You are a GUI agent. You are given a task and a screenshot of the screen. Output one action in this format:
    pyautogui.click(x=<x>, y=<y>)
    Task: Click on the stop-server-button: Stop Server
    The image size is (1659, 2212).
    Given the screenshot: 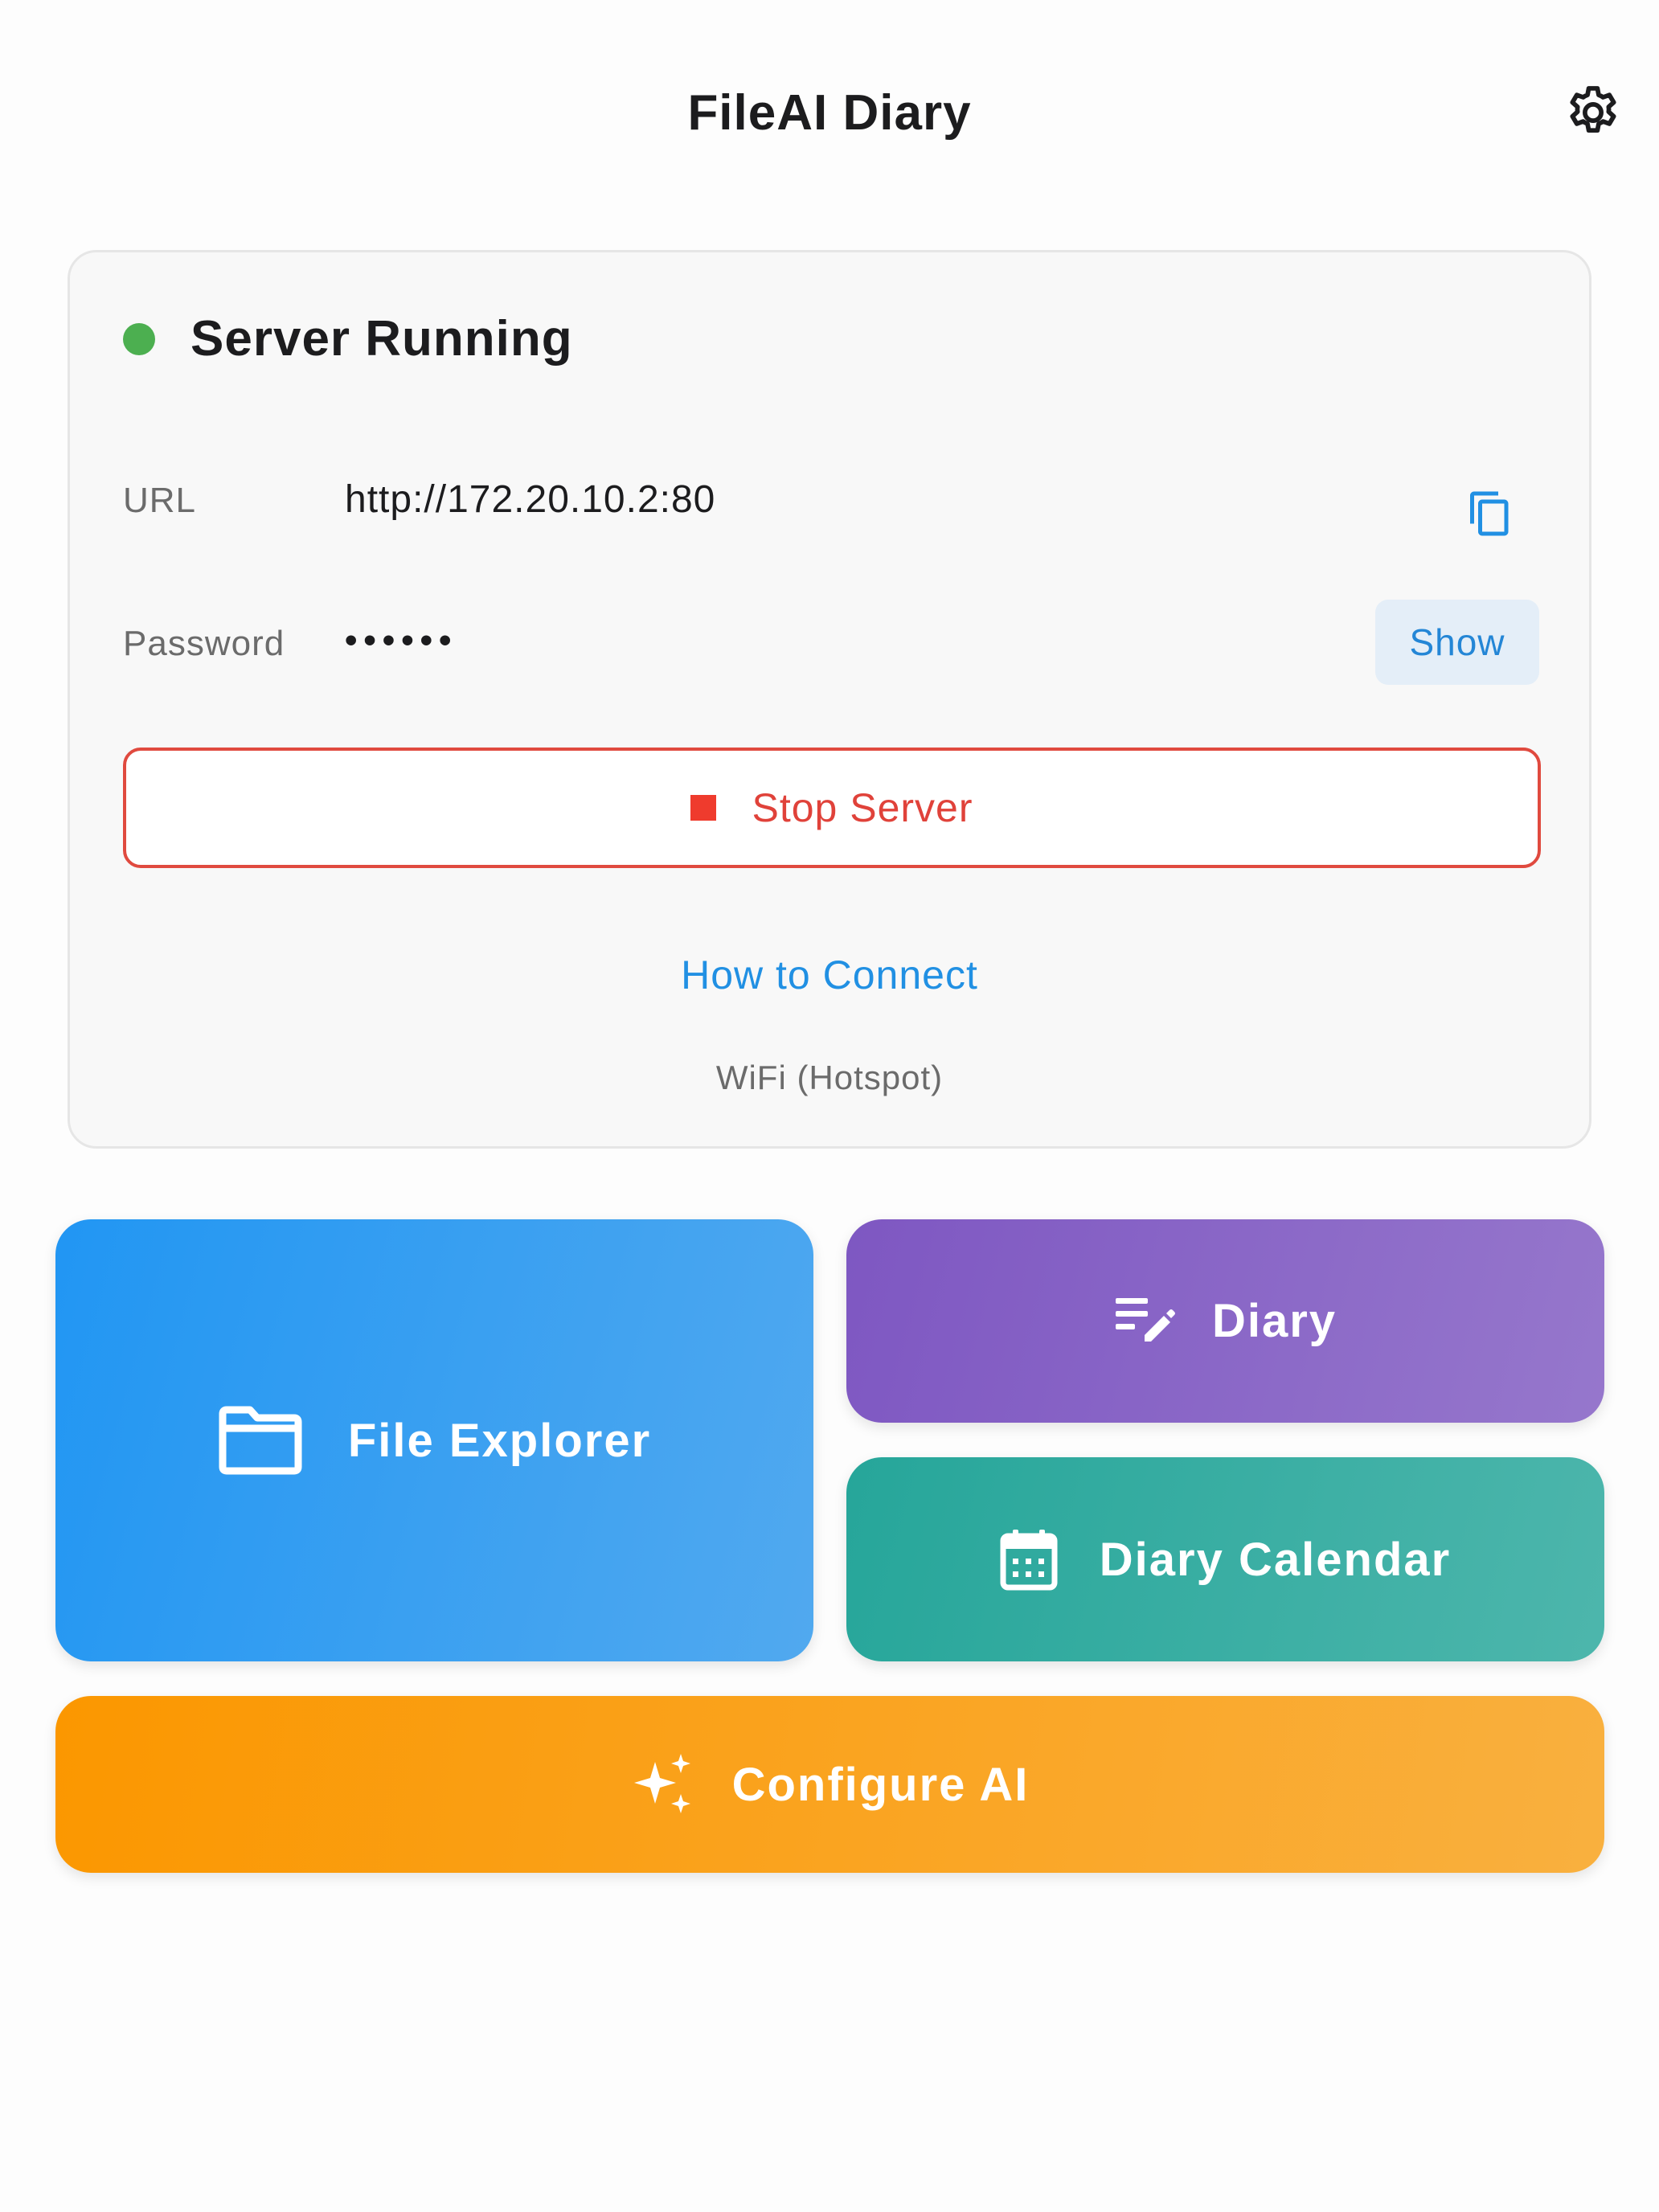 What is the action you would take?
    pyautogui.click(x=832, y=808)
    